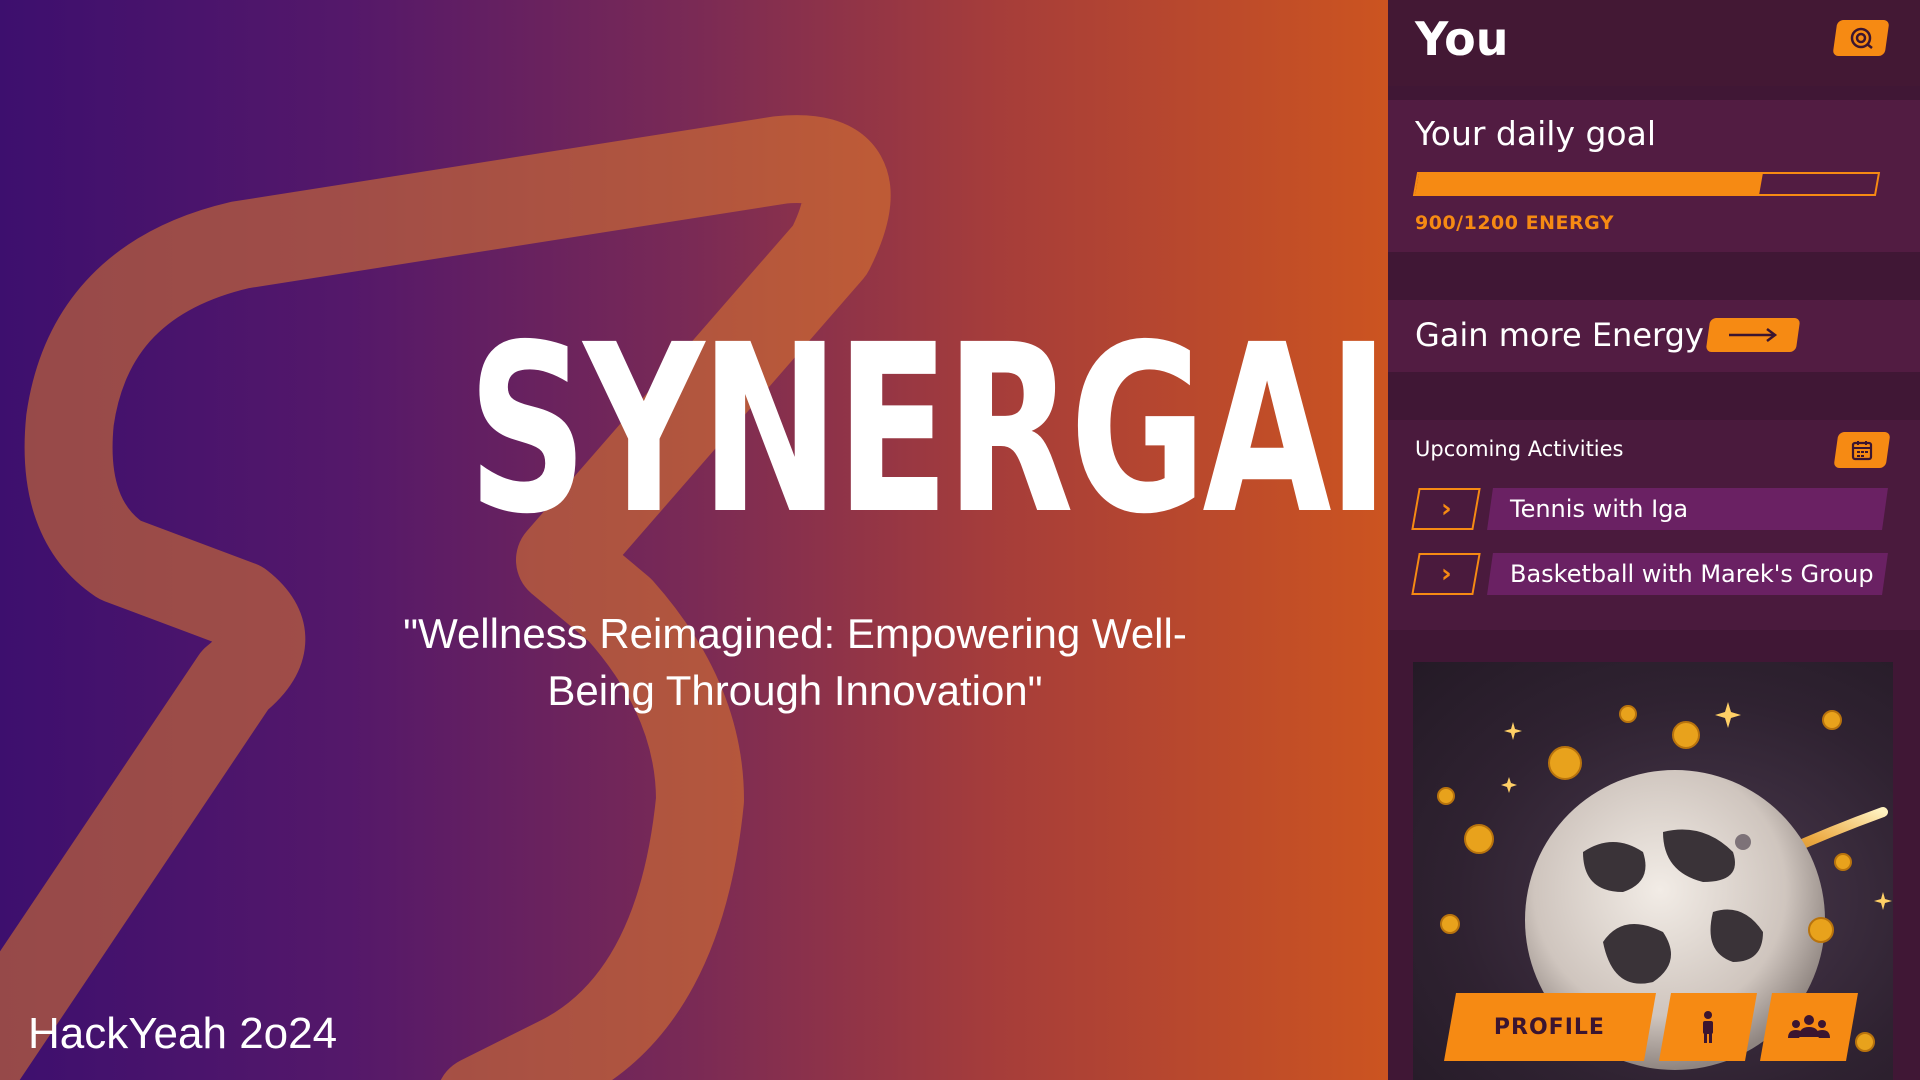 The image size is (1920, 1080). I want to click on focus-button, so click(1861, 38).